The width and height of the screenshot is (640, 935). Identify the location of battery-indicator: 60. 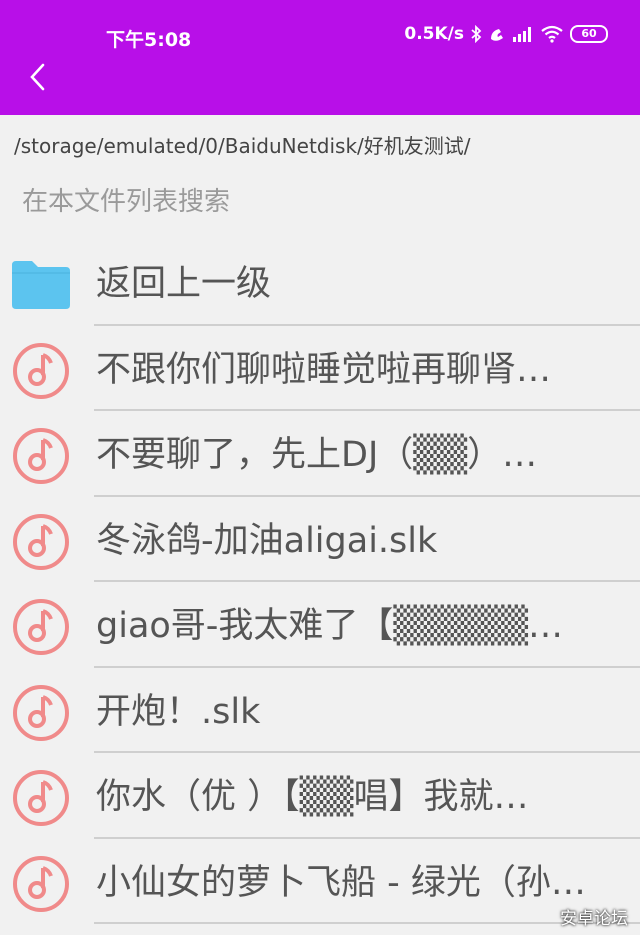
(589, 34).